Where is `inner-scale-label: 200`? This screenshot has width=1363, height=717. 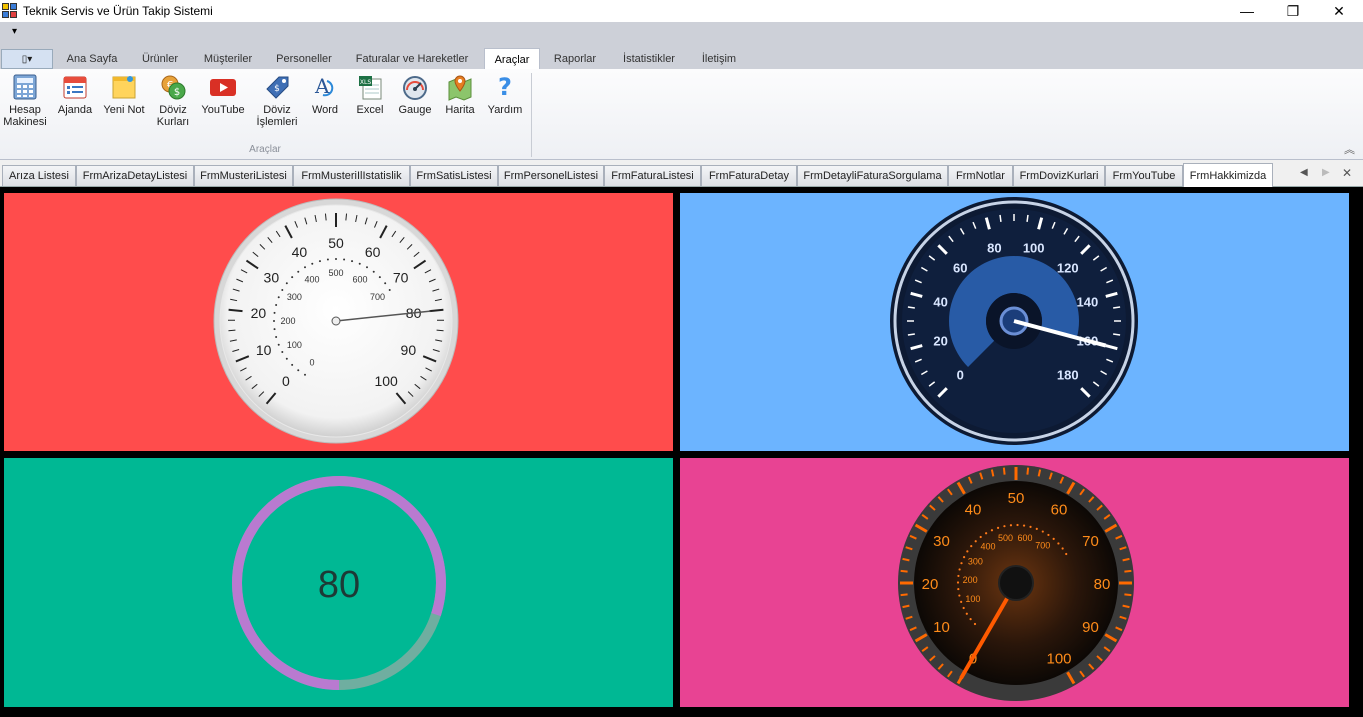
inner-scale-label: 200 is located at coordinates (287, 321).